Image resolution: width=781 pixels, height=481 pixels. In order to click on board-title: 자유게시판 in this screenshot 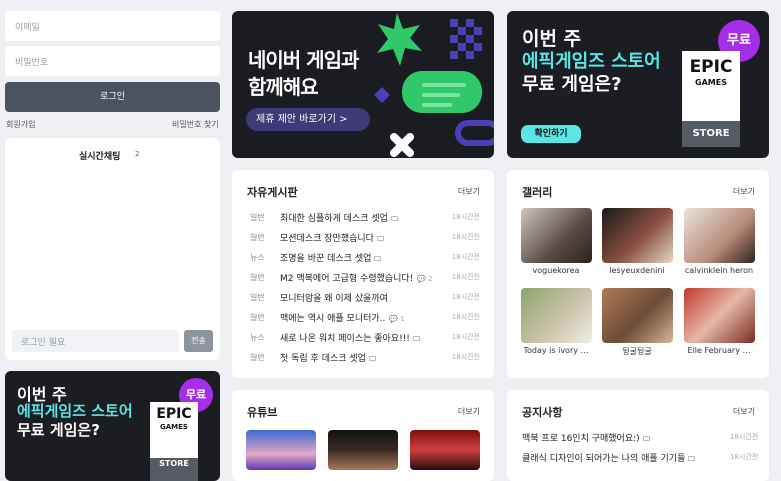, I will do `click(272, 192)`.